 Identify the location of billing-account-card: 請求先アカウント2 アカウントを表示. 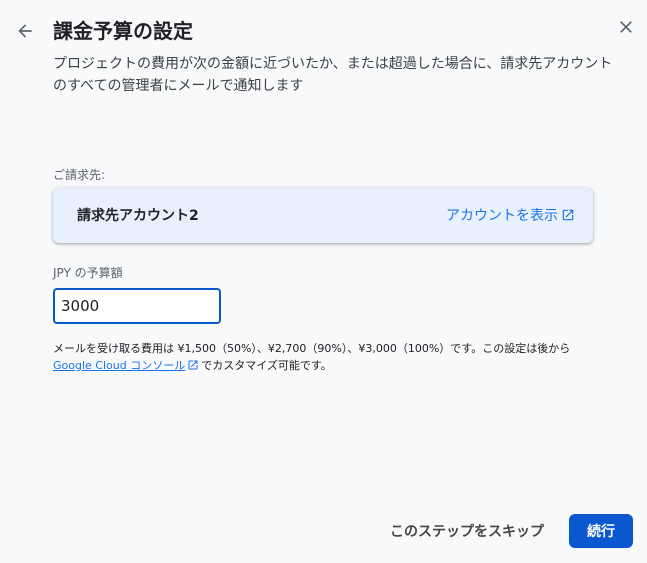
(323, 215).